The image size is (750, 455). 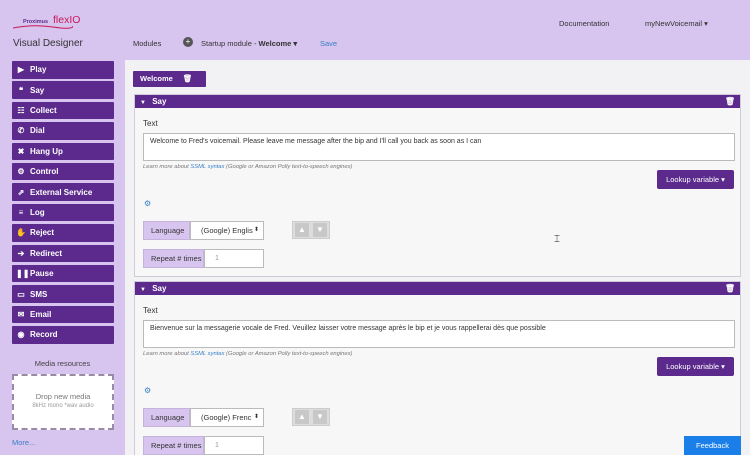 I want to click on action-control: ⚙ Control, so click(x=63, y=171).